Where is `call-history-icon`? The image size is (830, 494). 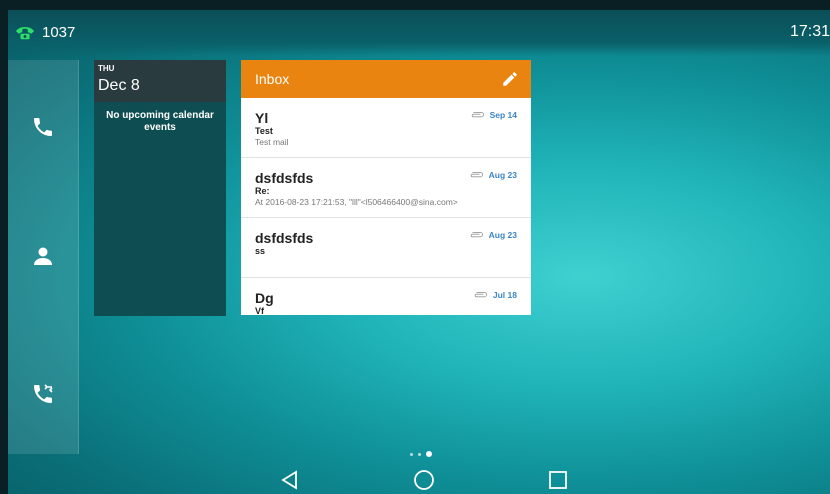 call-history-icon is located at coordinates (43, 393).